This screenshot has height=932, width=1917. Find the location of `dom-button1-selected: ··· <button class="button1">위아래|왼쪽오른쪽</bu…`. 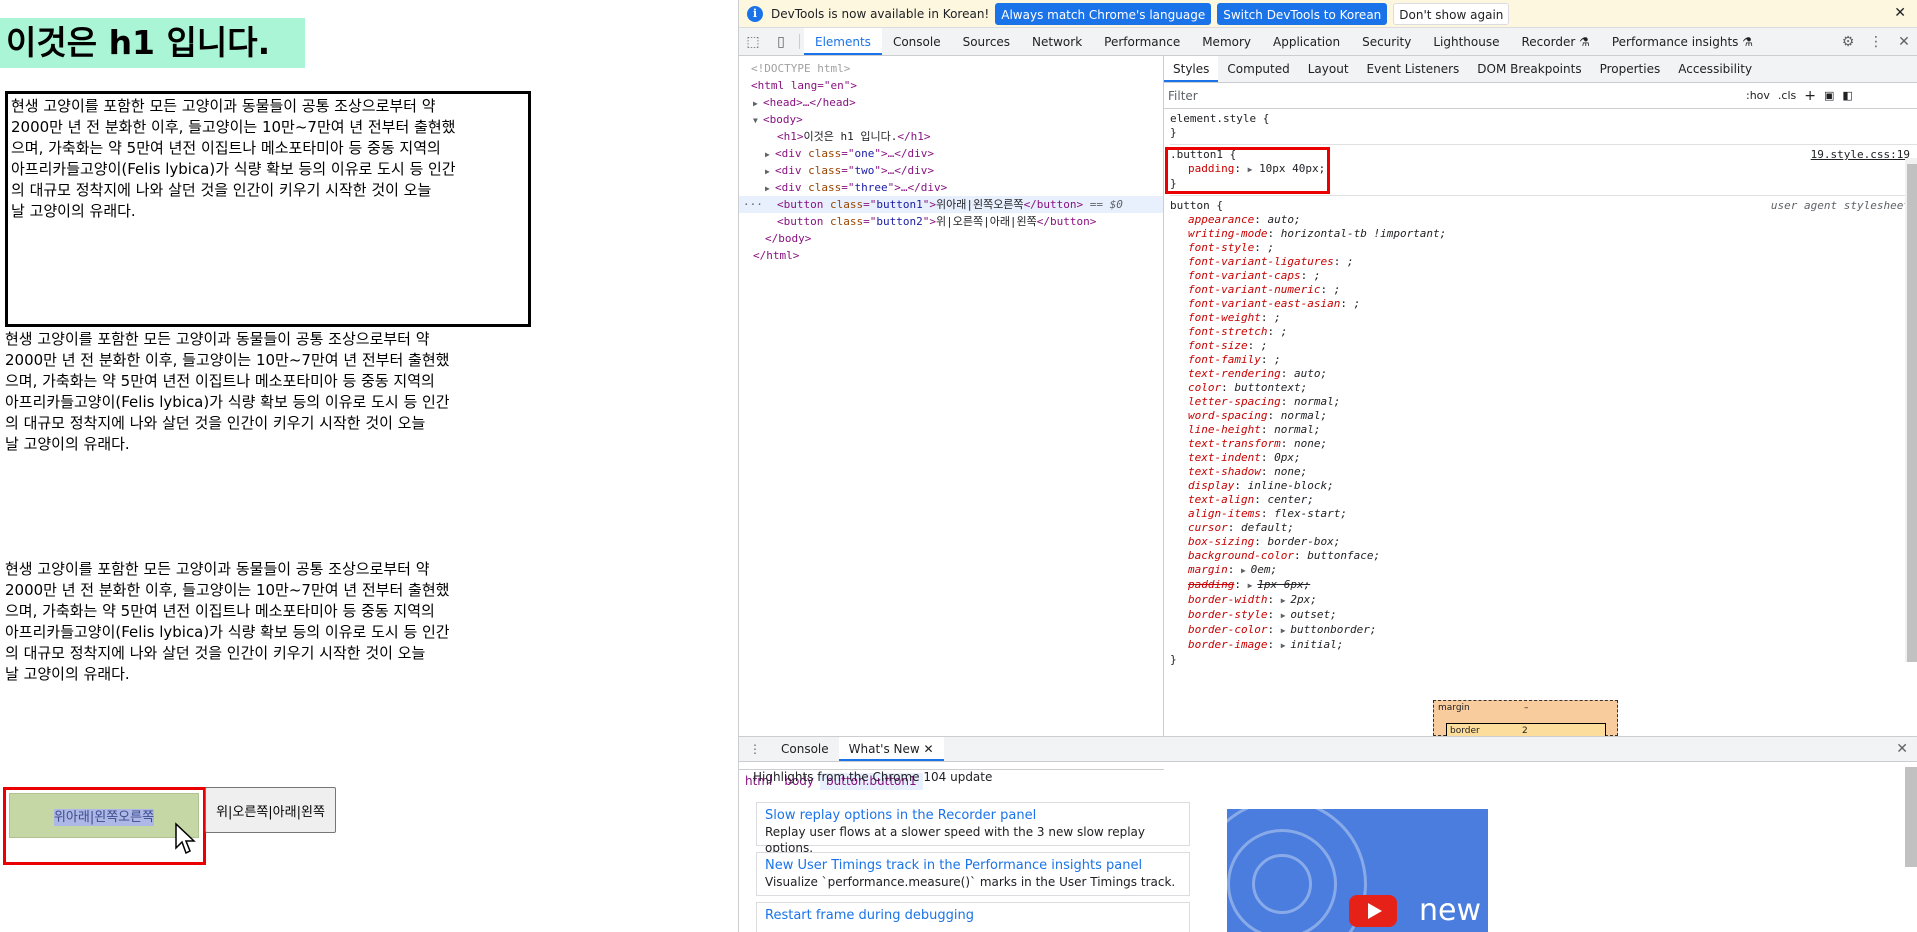

dom-button1-selected: ··· <button class="button1">위아래|왼쪽오른쪽</bu… is located at coordinates (951, 204).